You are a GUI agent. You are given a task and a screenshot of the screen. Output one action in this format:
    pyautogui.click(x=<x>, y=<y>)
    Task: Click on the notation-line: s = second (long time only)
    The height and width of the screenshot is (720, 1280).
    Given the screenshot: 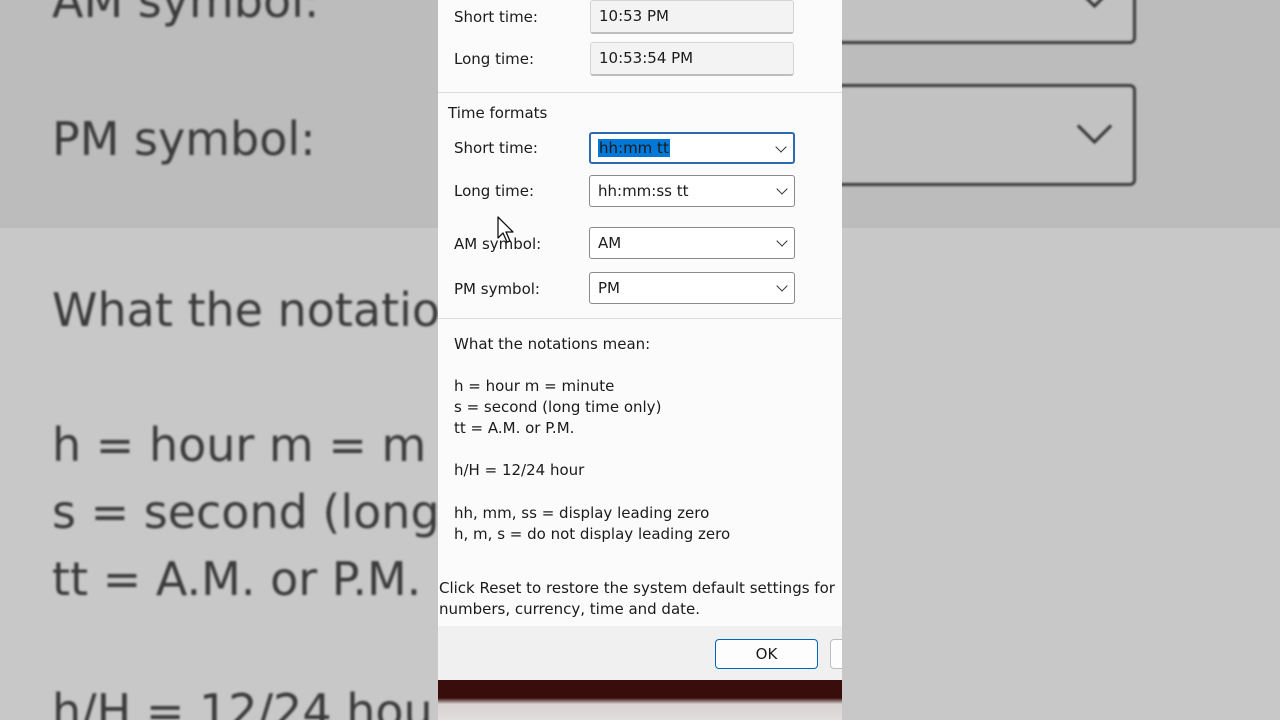 What is the action you would take?
    pyautogui.click(x=558, y=407)
    